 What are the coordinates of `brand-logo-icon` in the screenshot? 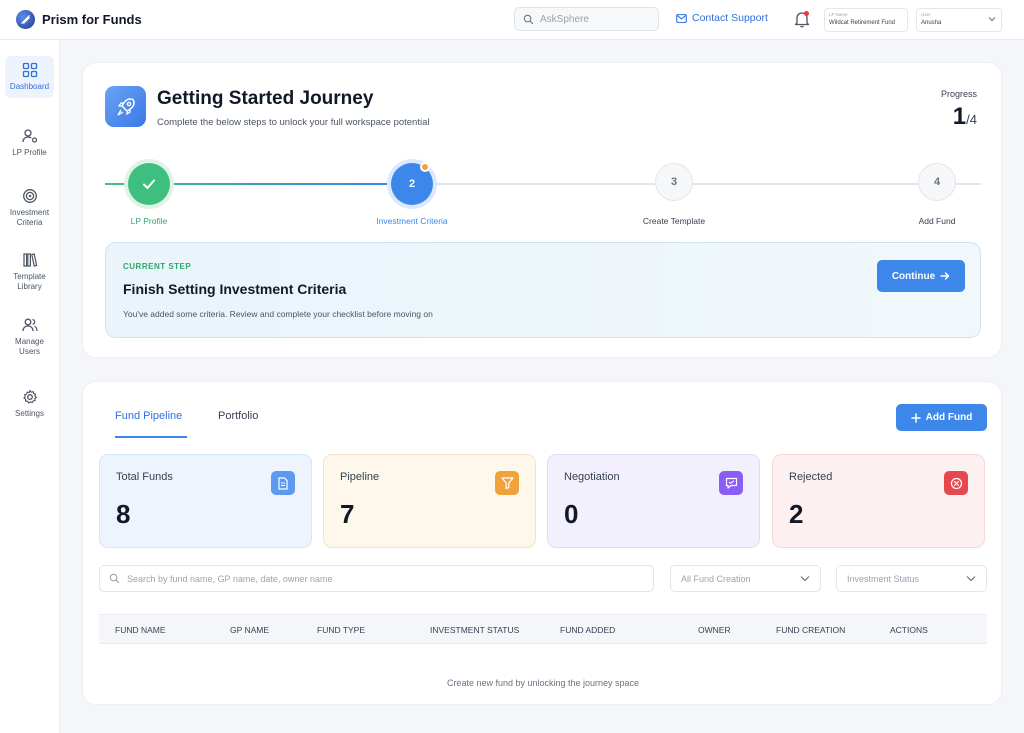 It's located at (25, 19).